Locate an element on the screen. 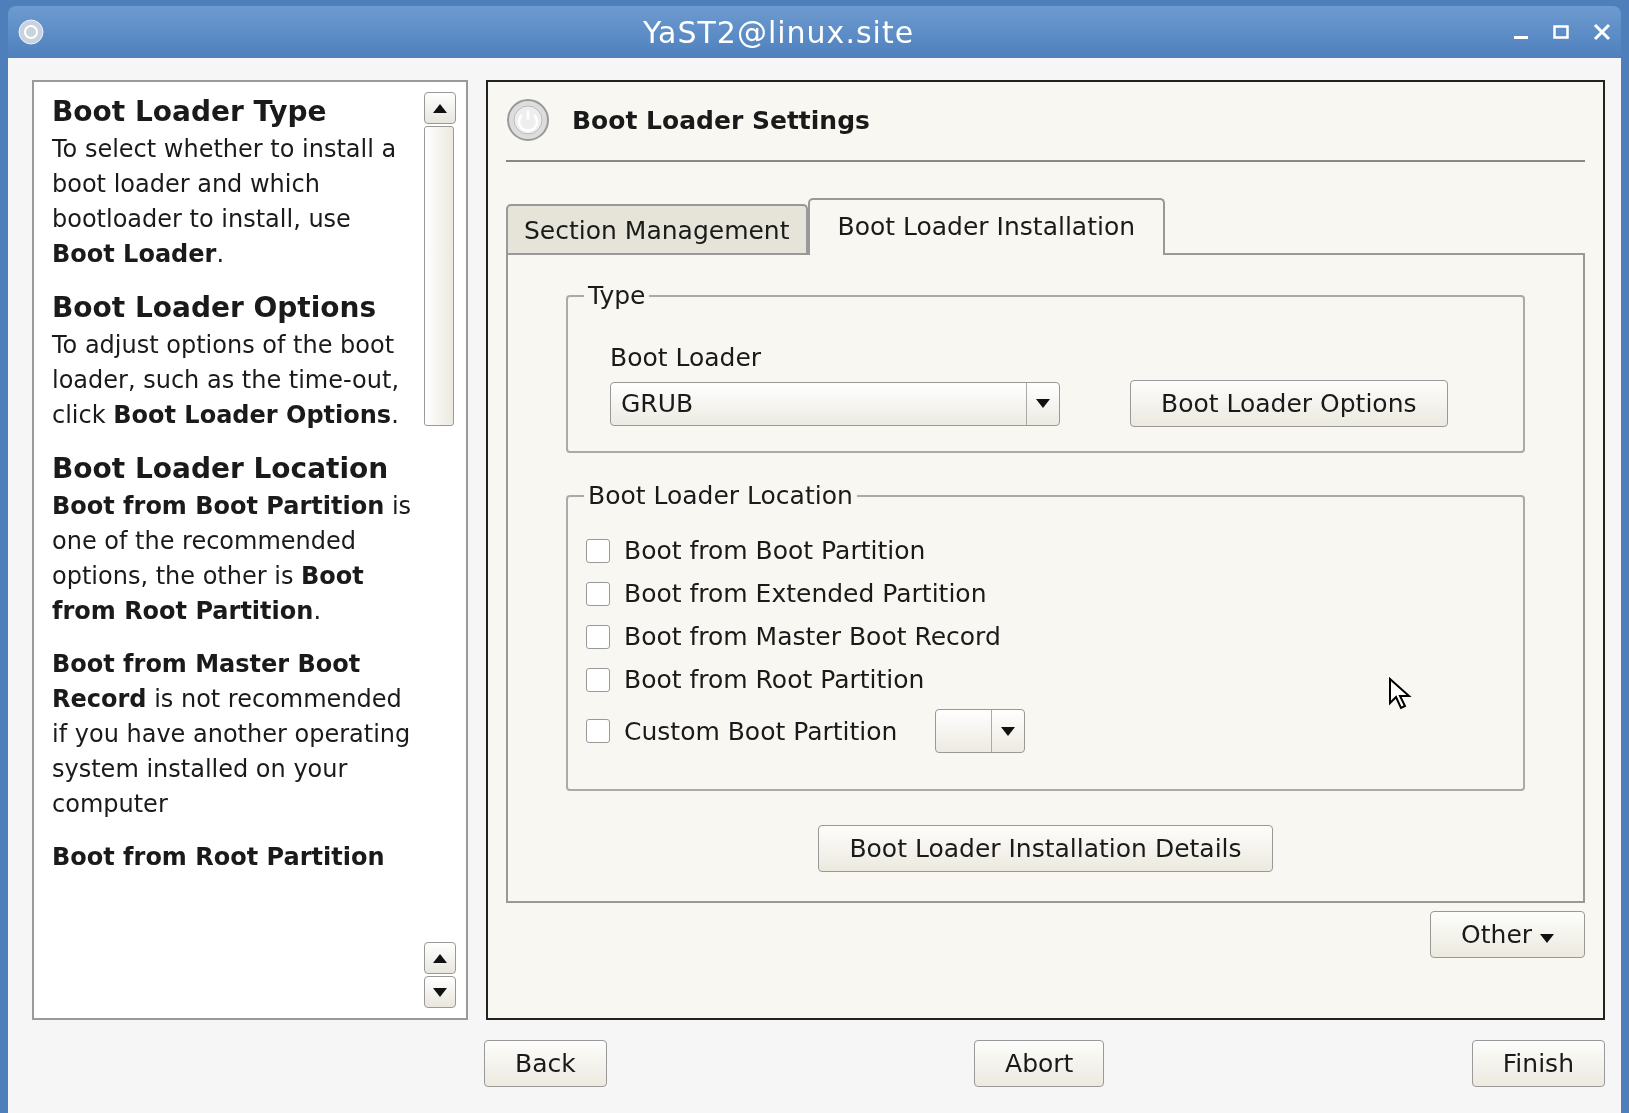 The image size is (1629, 1113). help-paragraph: Boot from Master Boot Record is not recommended if you have another operating system installed on your computer is located at coordinates (232, 734).